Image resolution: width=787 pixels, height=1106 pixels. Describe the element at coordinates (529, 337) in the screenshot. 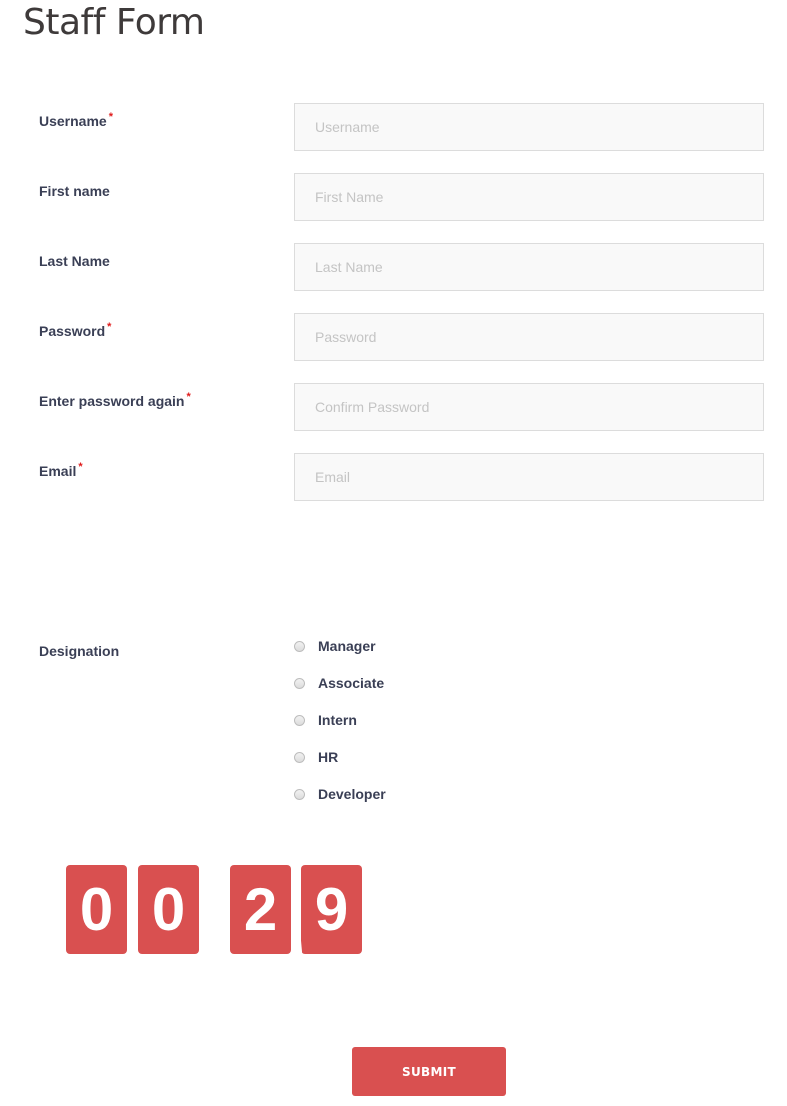

I see `password-input` at that location.